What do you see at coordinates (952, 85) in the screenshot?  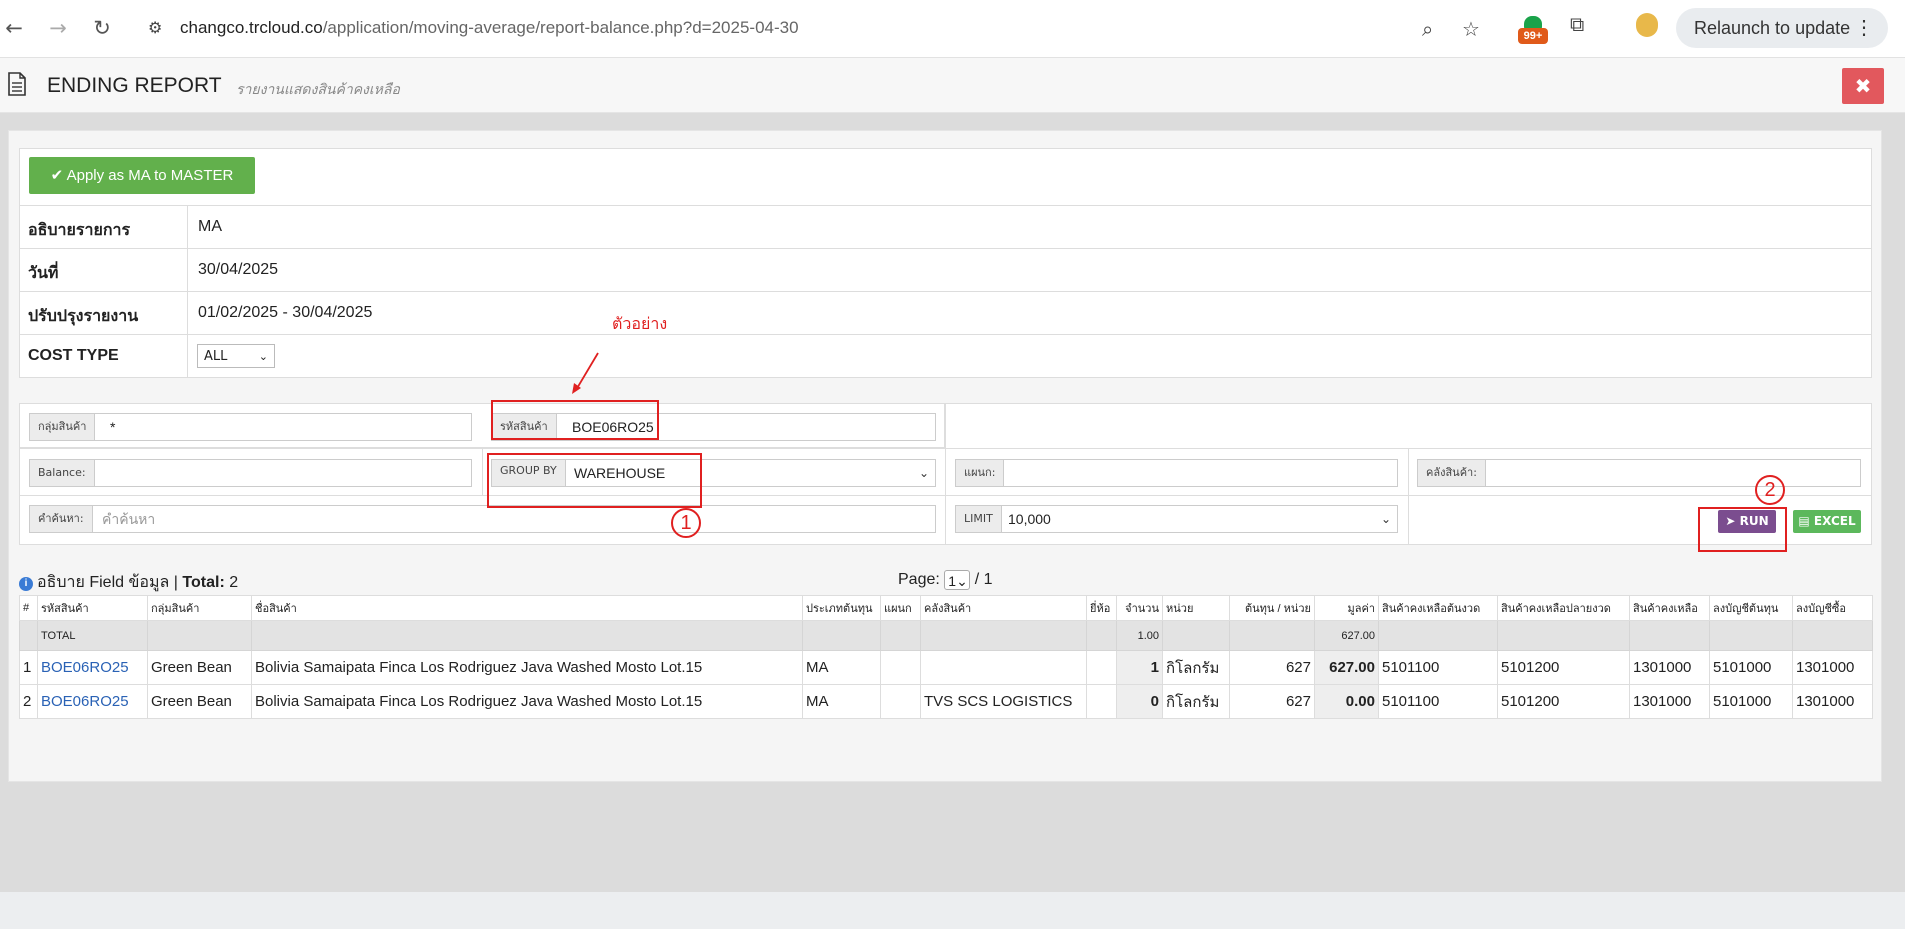 I see `page-header: ENDING REPORT รายงานแสดงสินค้าคงเหลือ` at bounding box center [952, 85].